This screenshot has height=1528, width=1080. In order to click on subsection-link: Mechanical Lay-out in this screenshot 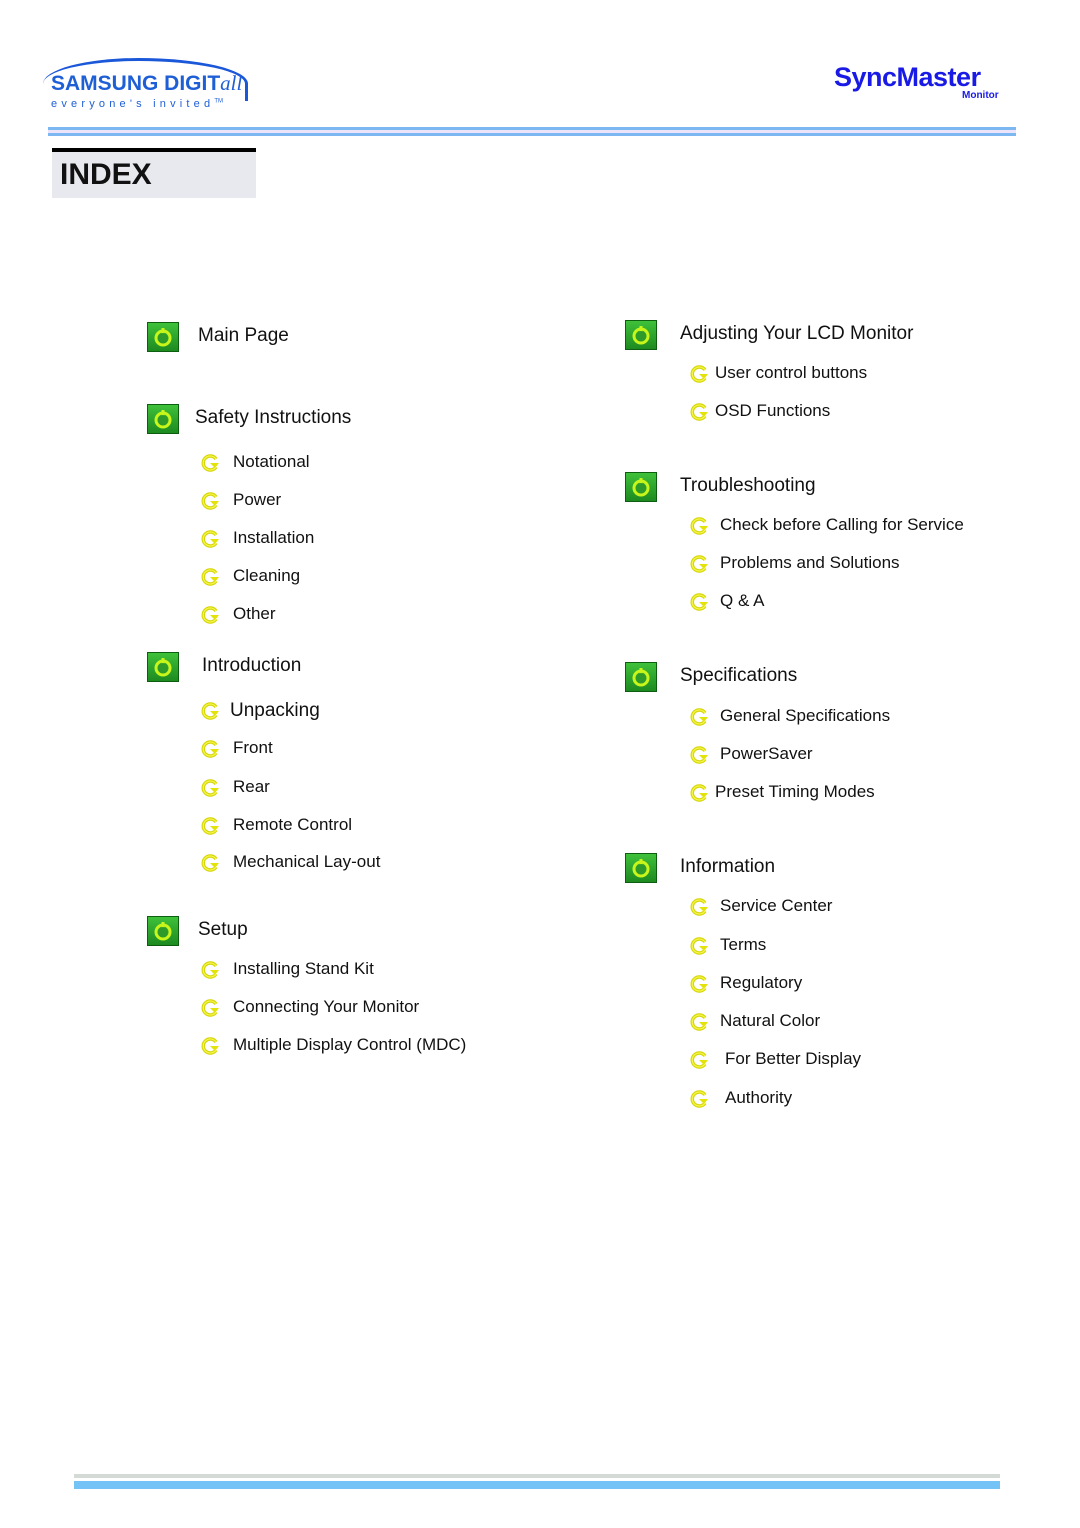, I will do `click(306, 862)`.